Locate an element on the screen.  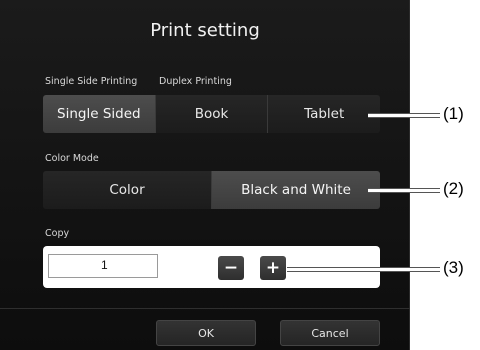
color-mode-selector: Color Black and White is located at coordinates (211, 190).